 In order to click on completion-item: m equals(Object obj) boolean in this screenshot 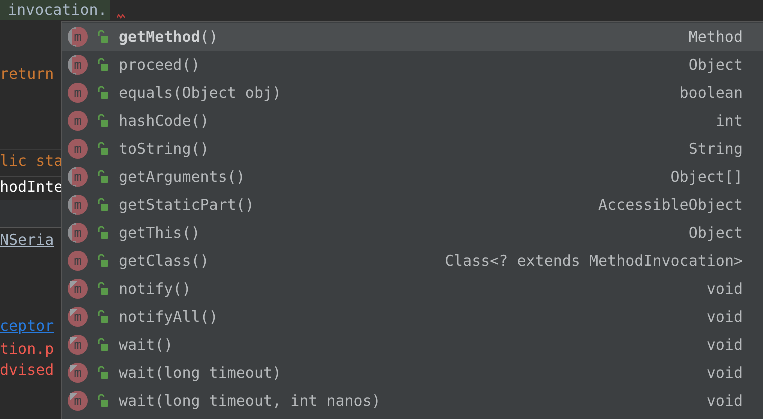, I will do `click(412, 93)`.